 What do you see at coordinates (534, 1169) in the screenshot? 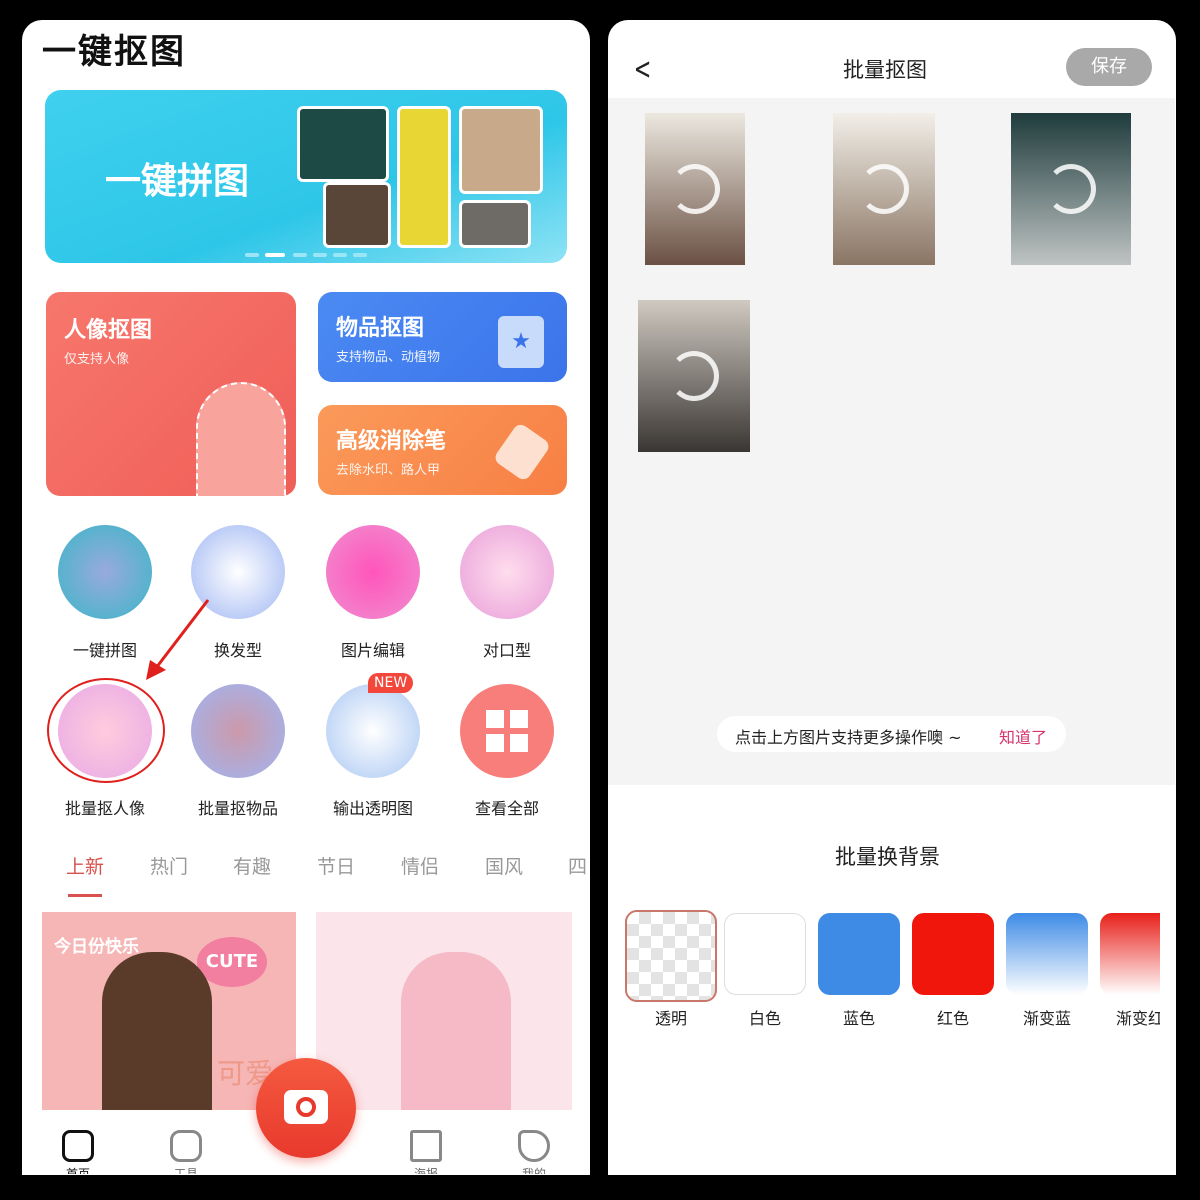
I see `nav-label-profile: 我的` at bounding box center [534, 1169].